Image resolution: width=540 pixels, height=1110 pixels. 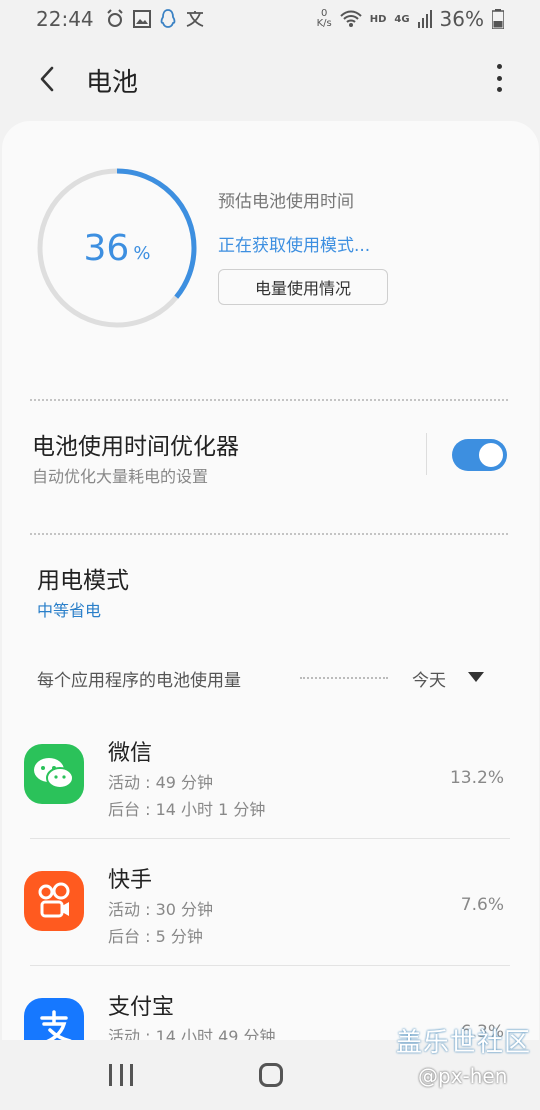 What do you see at coordinates (141, 1007) in the screenshot?
I see `app-name: 支付宝` at bounding box center [141, 1007].